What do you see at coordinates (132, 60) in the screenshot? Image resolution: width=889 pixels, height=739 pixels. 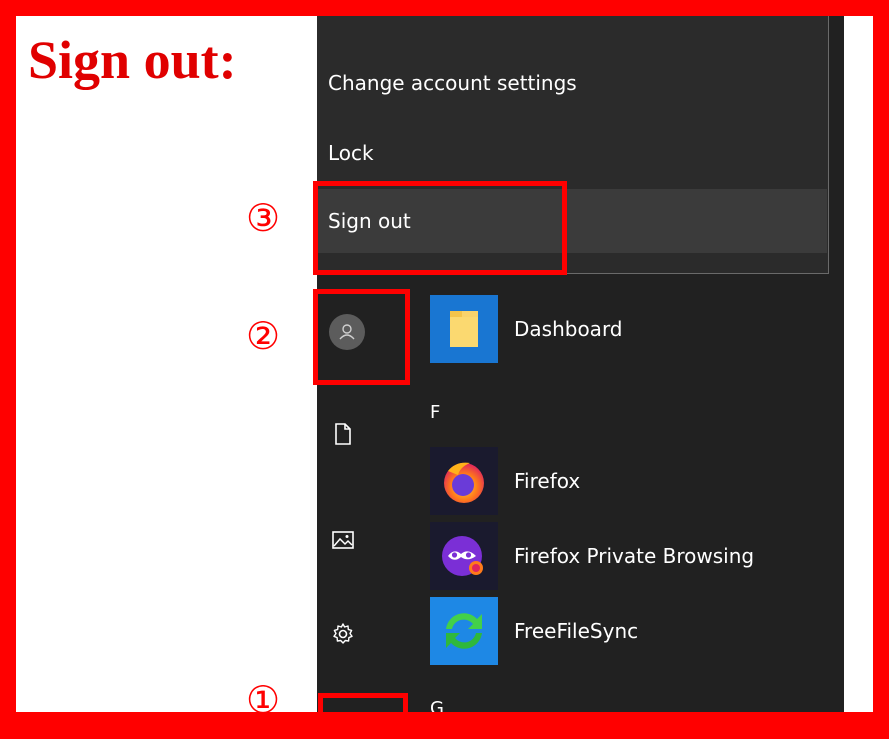 I see `tutorial-heading: Sign out:` at bounding box center [132, 60].